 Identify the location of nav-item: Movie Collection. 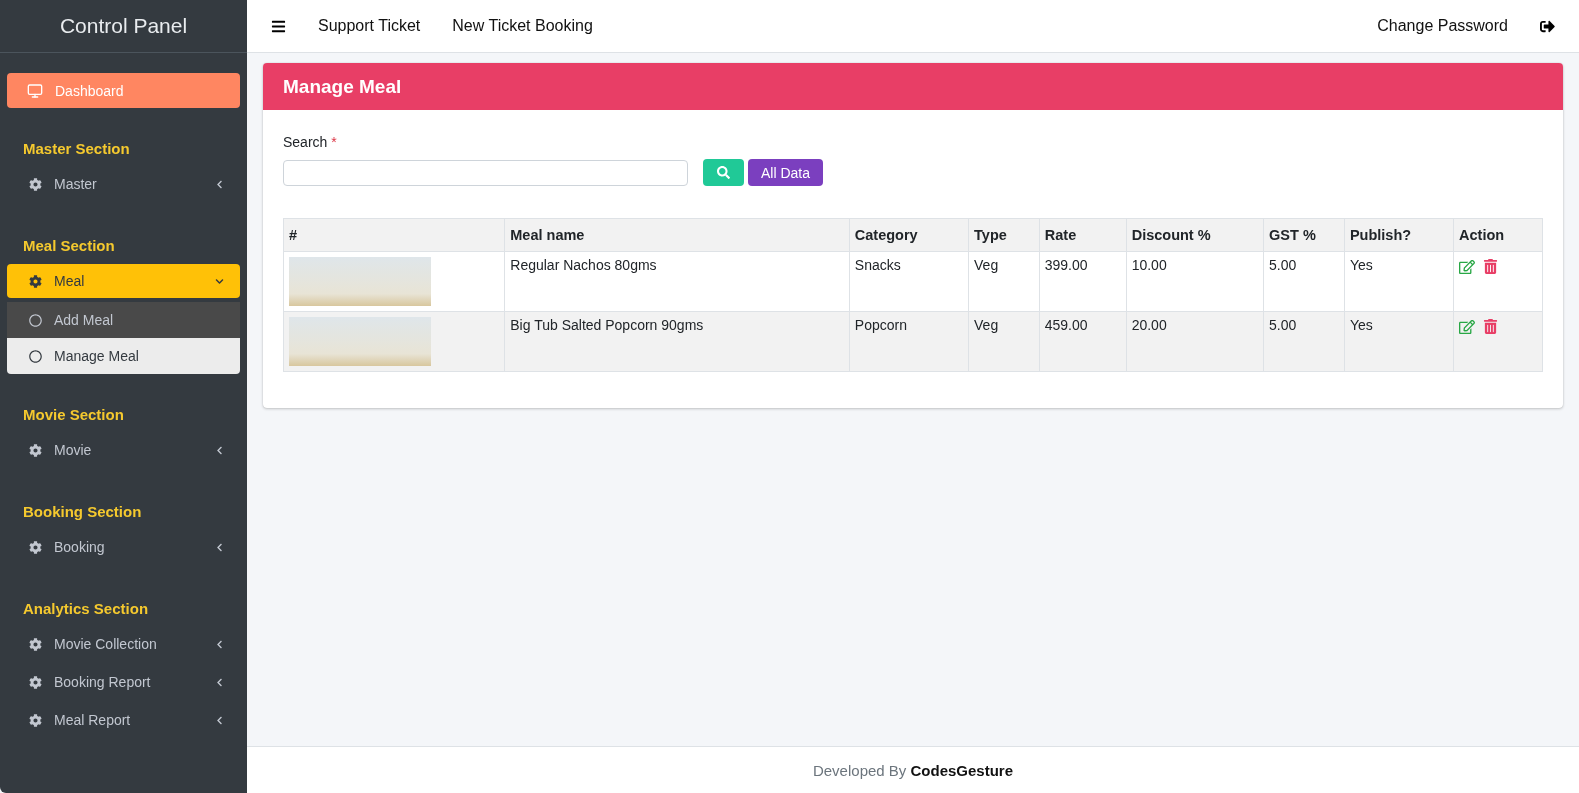
(123, 644).